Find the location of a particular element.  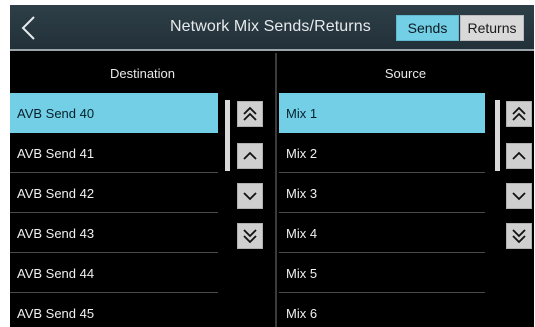

source-scrollbar is located at coordinates (497, 135).